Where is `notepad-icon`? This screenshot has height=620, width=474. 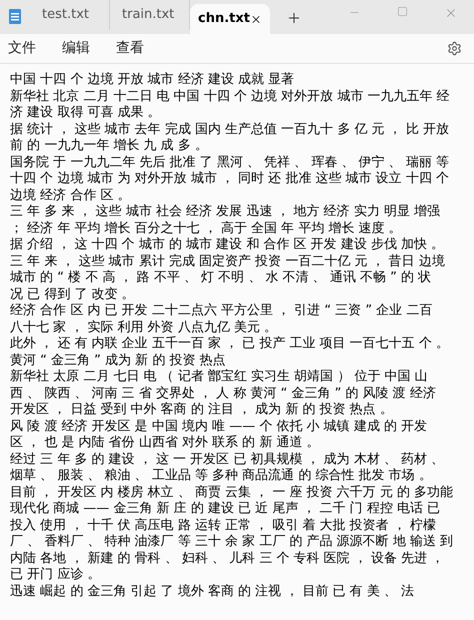 notepad-icon is located at coordinates (15, 16).